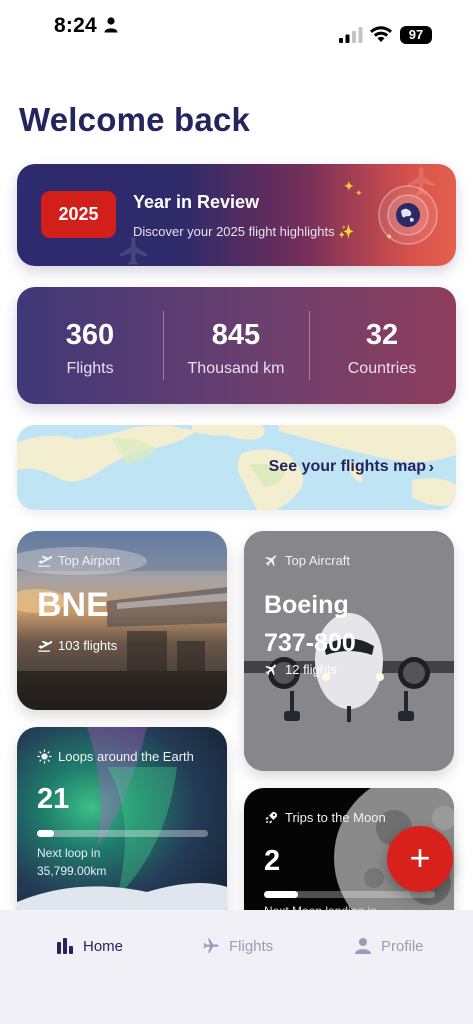  I want to click on year-badge: 2025, so click(78, 214).